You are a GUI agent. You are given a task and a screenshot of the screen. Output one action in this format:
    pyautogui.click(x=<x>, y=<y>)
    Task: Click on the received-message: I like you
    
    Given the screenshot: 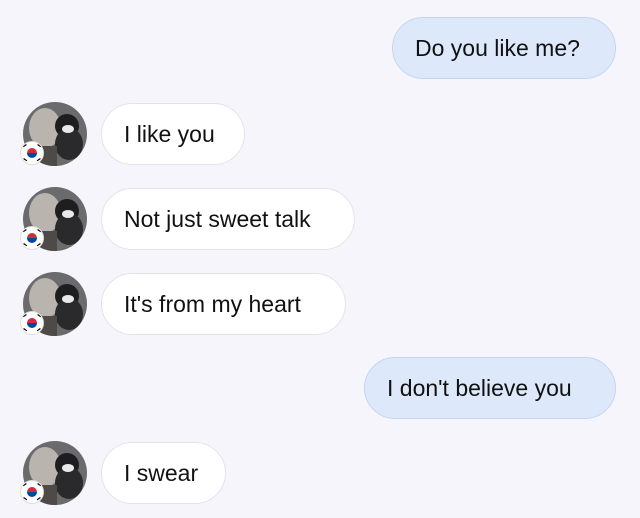 What is the action you would take?
    pyautogui.click(x=142, y=134)
    